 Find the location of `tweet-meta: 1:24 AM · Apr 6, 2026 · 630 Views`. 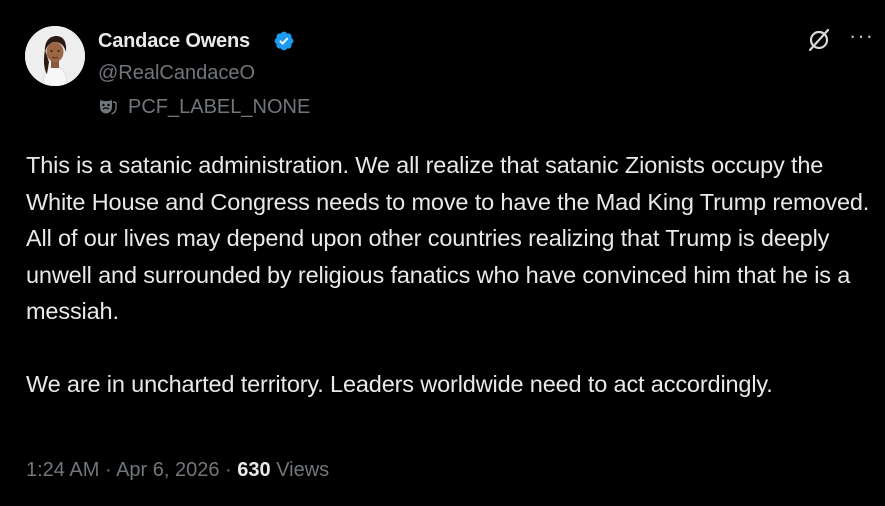

tweet-meta: 1:24 AM · Apr 6, 2026 · 630 Views is located at coordinates (177, 470).